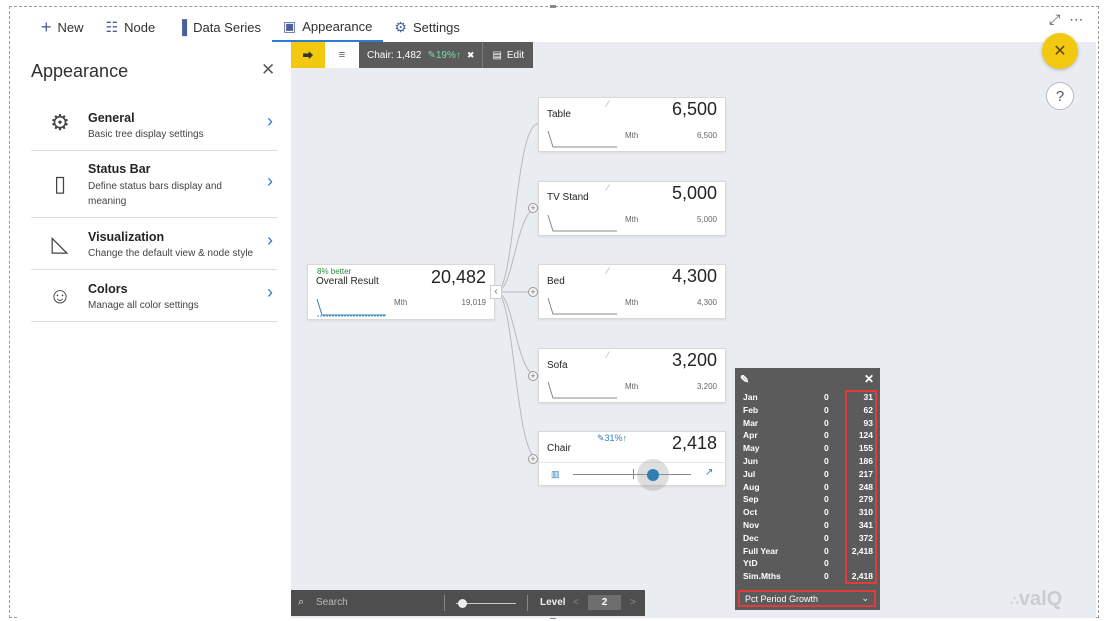 The image size is (1107, 621). Describe the element at coordinates (632, 208) in the screenshot. I see `node-tv-stand: ⁄ TV Stand 5,000 Mth 5,000` at that location.